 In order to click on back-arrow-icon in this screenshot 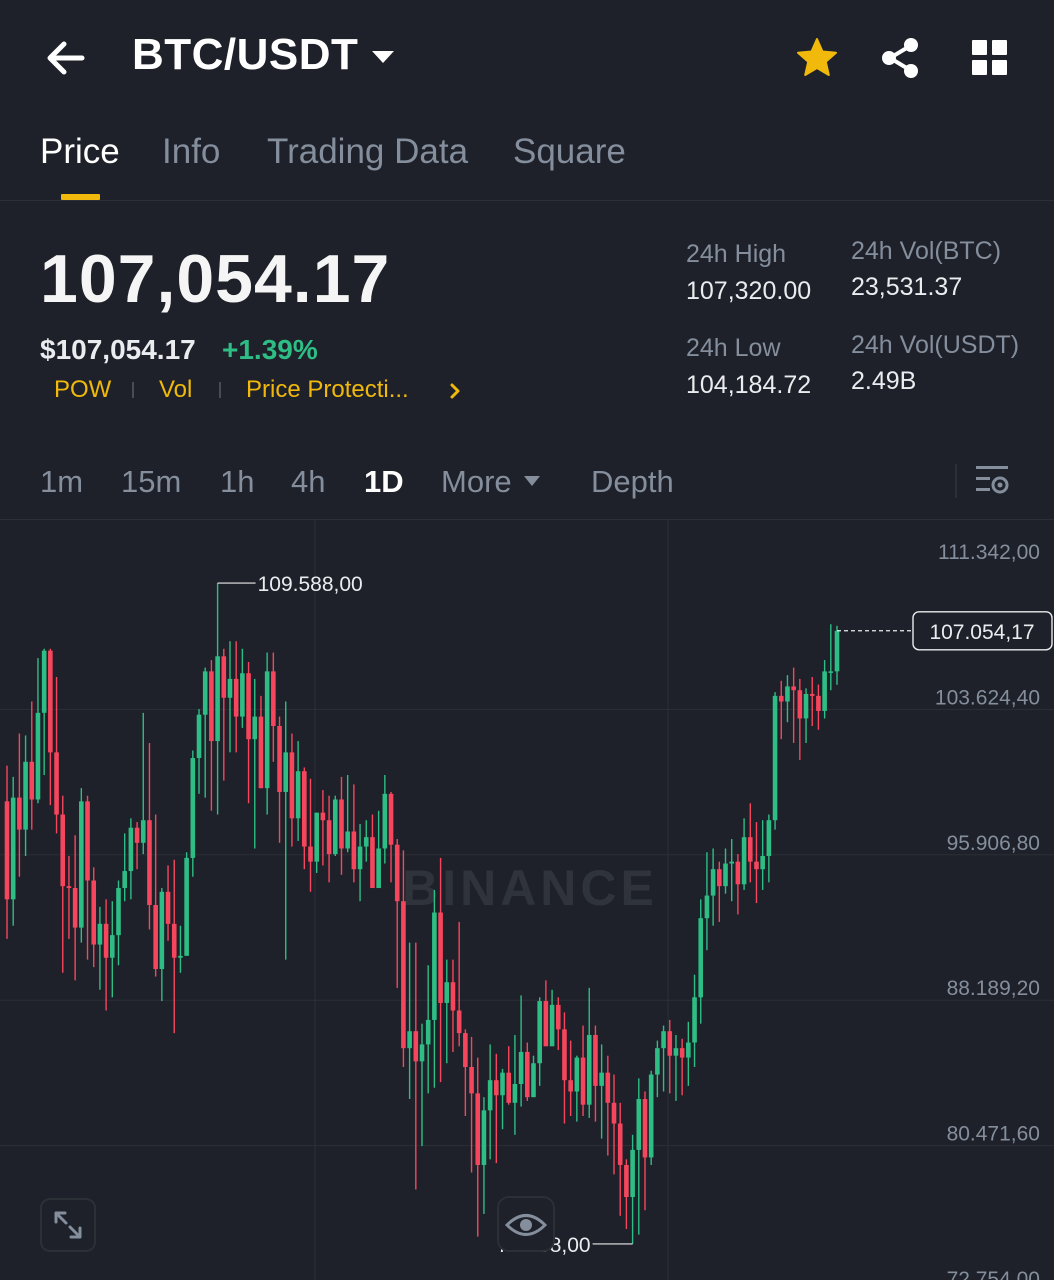, I will do `click(65, 58)`.